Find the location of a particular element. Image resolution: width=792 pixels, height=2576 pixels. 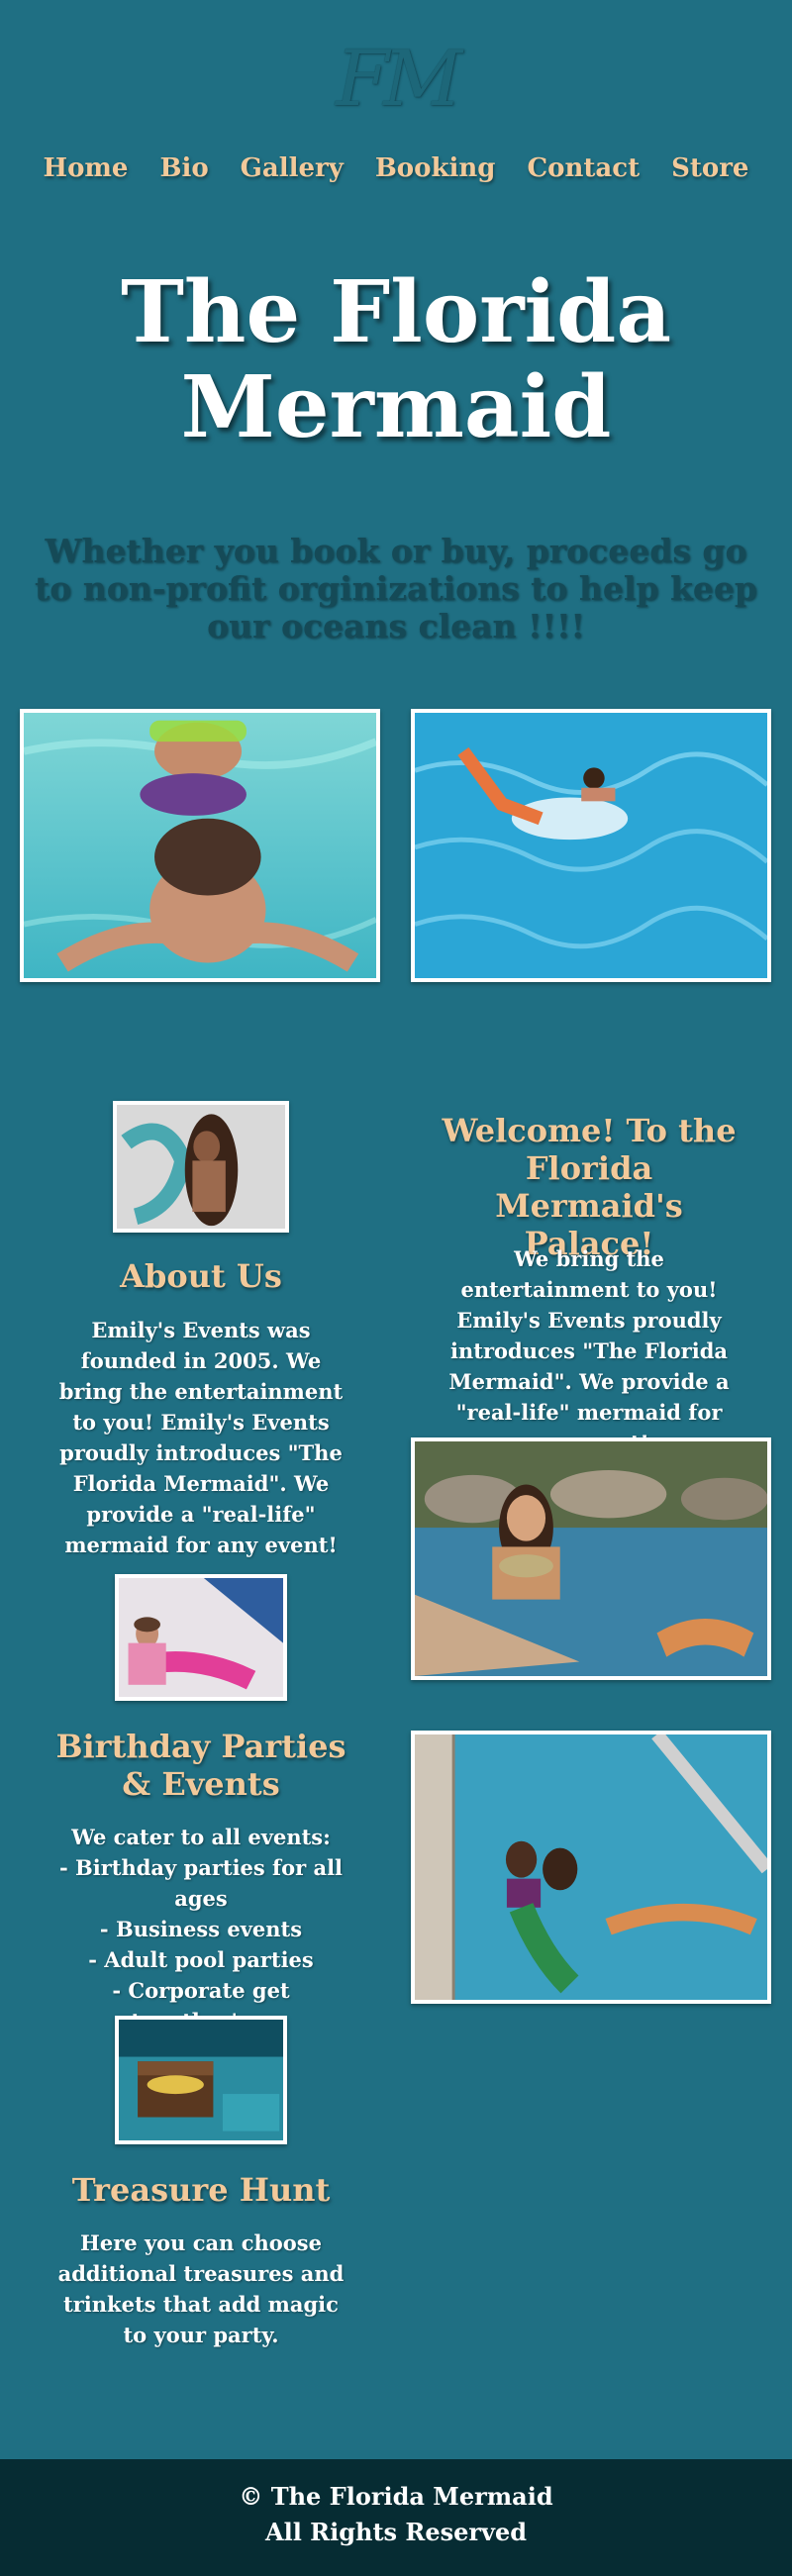

mermaid-poolside-photo is located at coordinates (591, 1558).